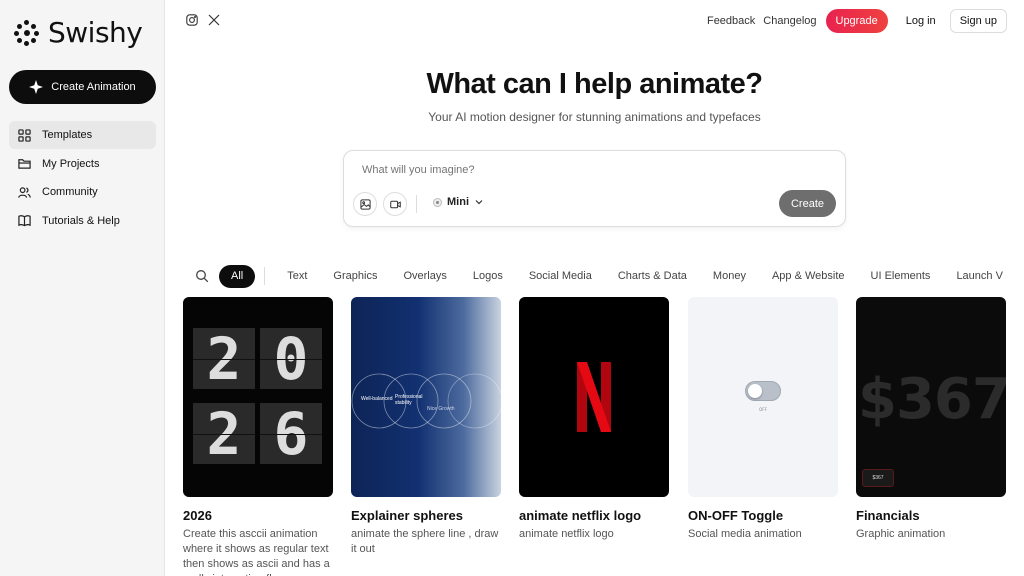  Describe the element at coordinates (36, 87) in the screenshot. I see `sparkle-icon` at that location.